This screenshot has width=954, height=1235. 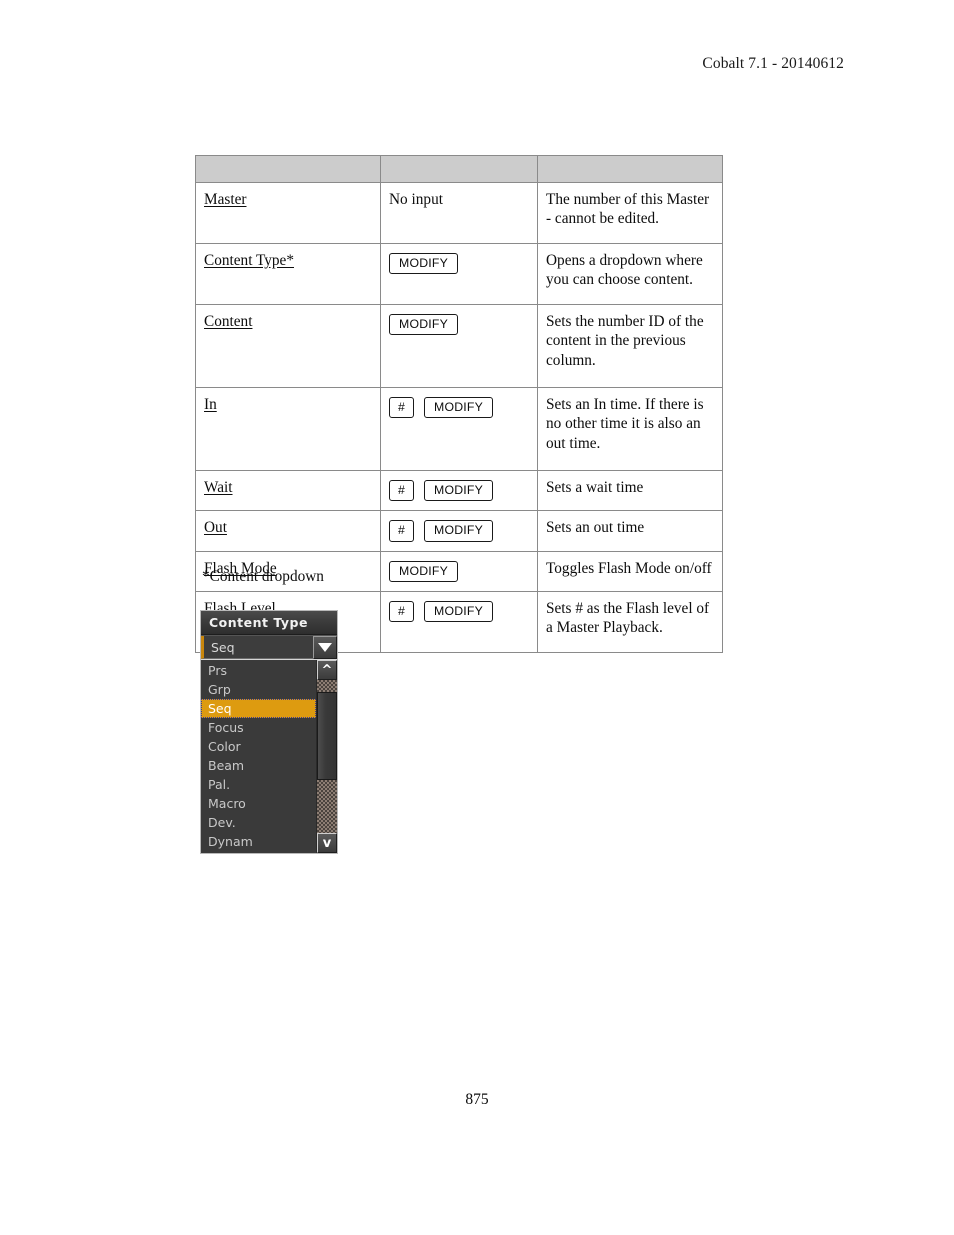 I want to click on list-item: Macro, so click(x=258, y=803).